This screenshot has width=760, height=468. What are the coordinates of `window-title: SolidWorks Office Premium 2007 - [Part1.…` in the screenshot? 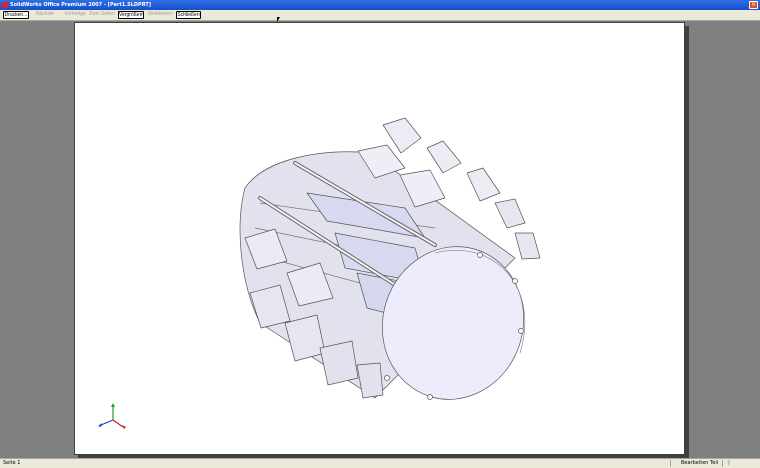 It's located at (81, 5).